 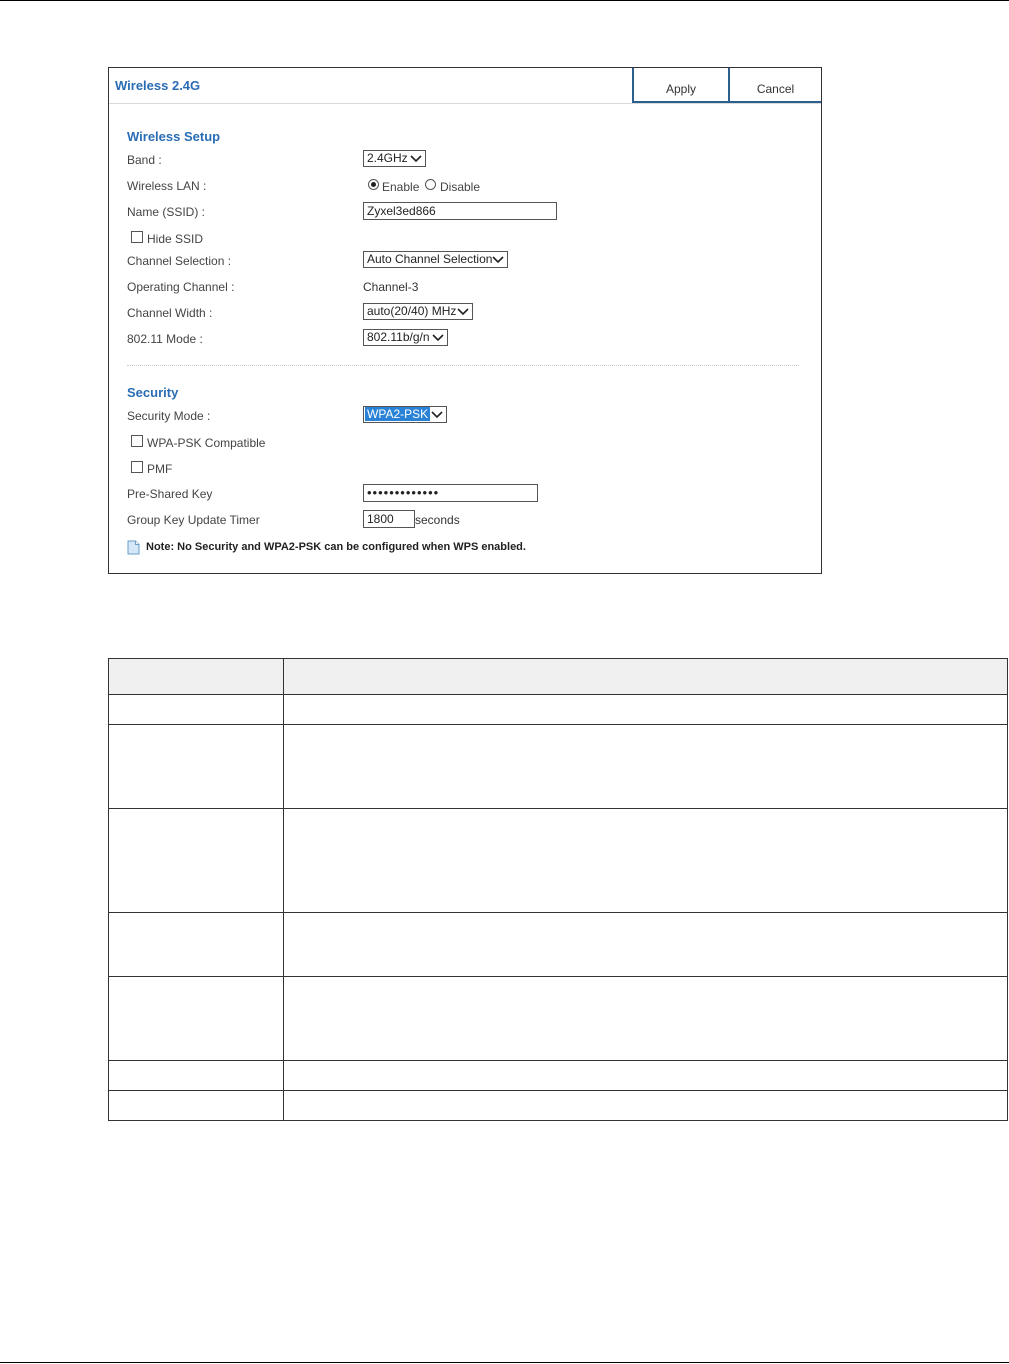 I want to click on security-heading: Security, so click(x=153, y=392).